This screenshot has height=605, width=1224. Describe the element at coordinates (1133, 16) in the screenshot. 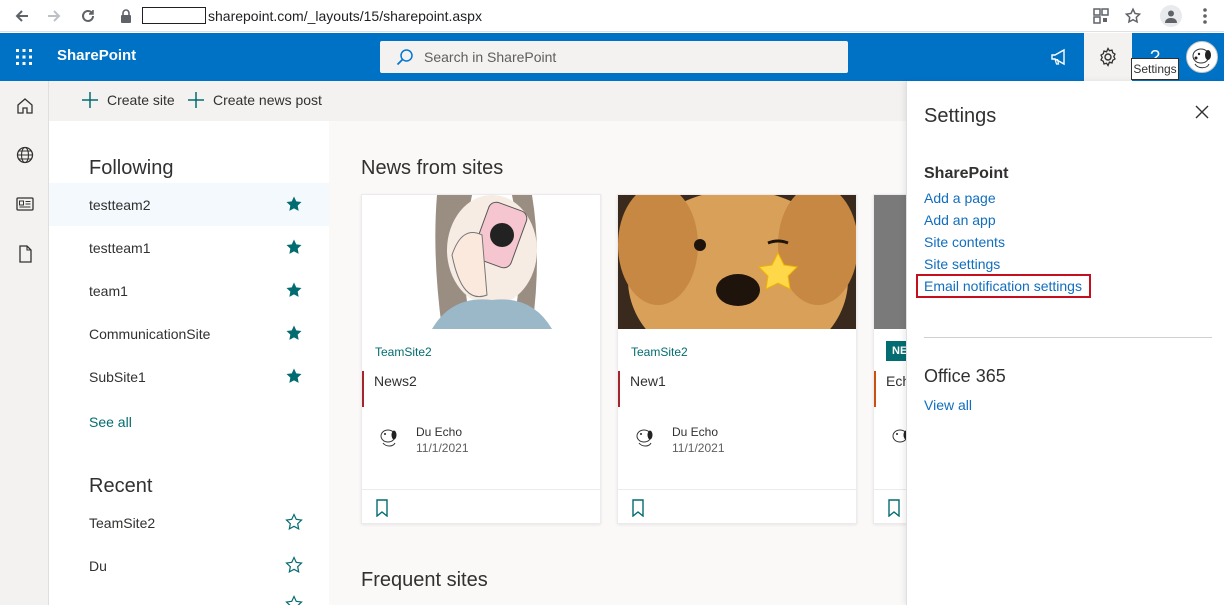

I see `bookmark-star-icon` at that location.